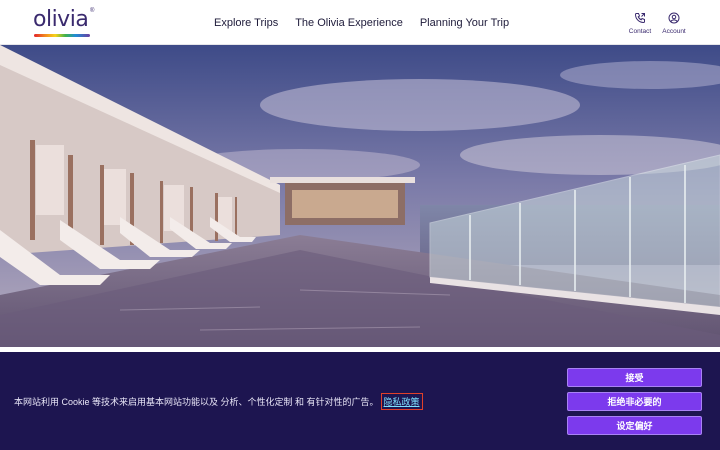 The image size is (720, 450). What do you see at coordinates (61, 19) in the screenshot?
I see `logo-wordmark: olivia` at bounding box center [61, 19].